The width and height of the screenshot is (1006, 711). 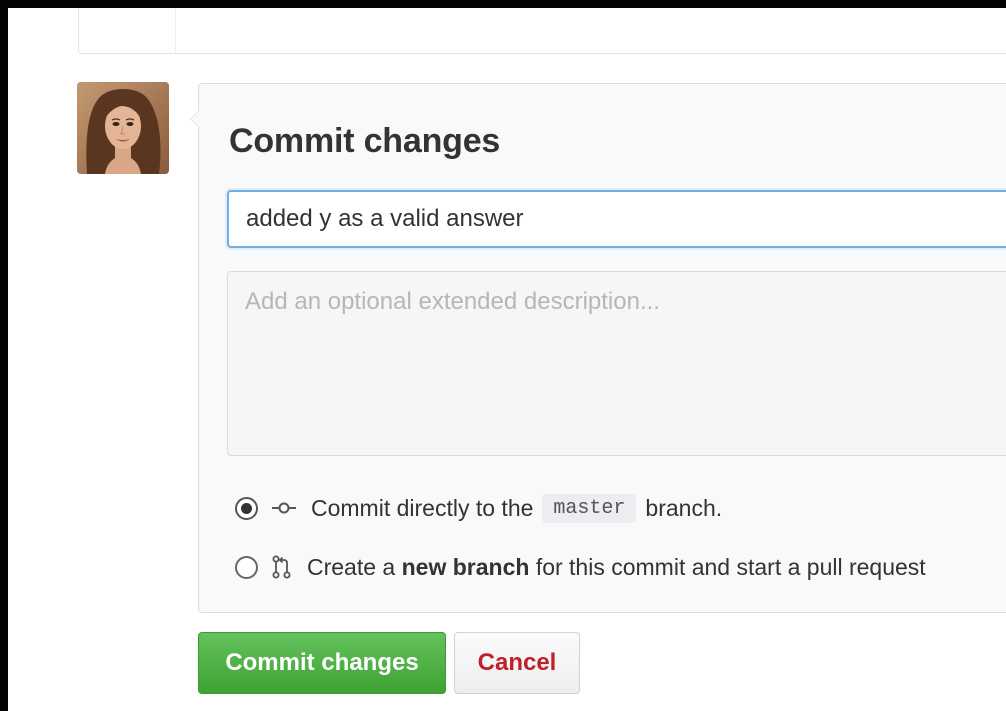 I want to click on commit-direct-suffix: branch., so click(x=684, y=507).